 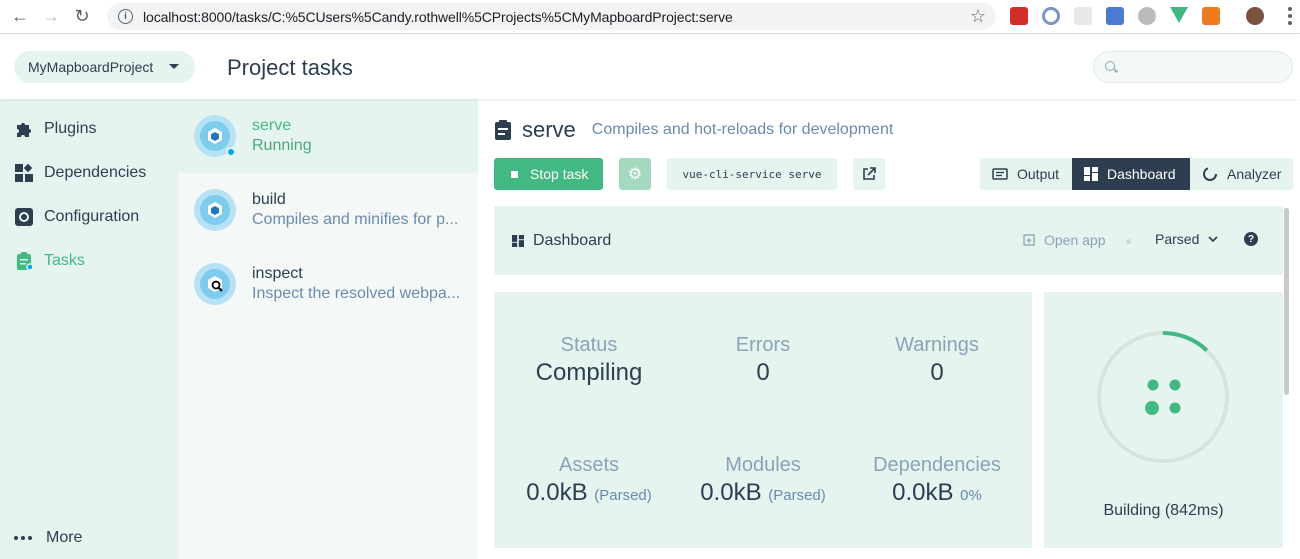 What do you see at coordinates (1147, 16) in the screenshot?
I see `extension-circle-icon` at bounding box center [1147, 16].